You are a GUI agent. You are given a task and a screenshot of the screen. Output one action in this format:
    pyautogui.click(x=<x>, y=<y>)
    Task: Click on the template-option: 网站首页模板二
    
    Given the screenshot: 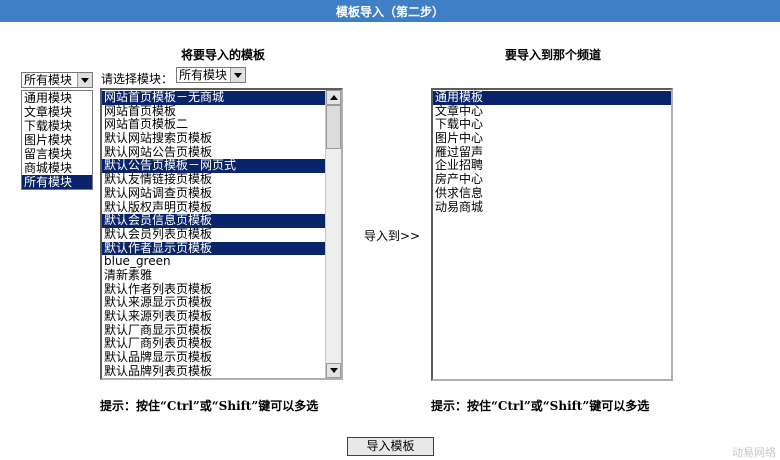 What is the action you would take?
    pyautogui.click(x=214, y=125)
    